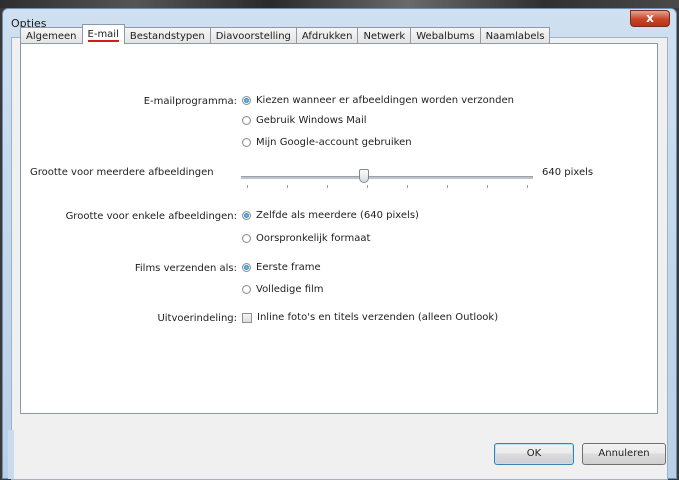 The height and width of the screenshot is (480, 679). I want to click on close-button: x, so click(650, 18).